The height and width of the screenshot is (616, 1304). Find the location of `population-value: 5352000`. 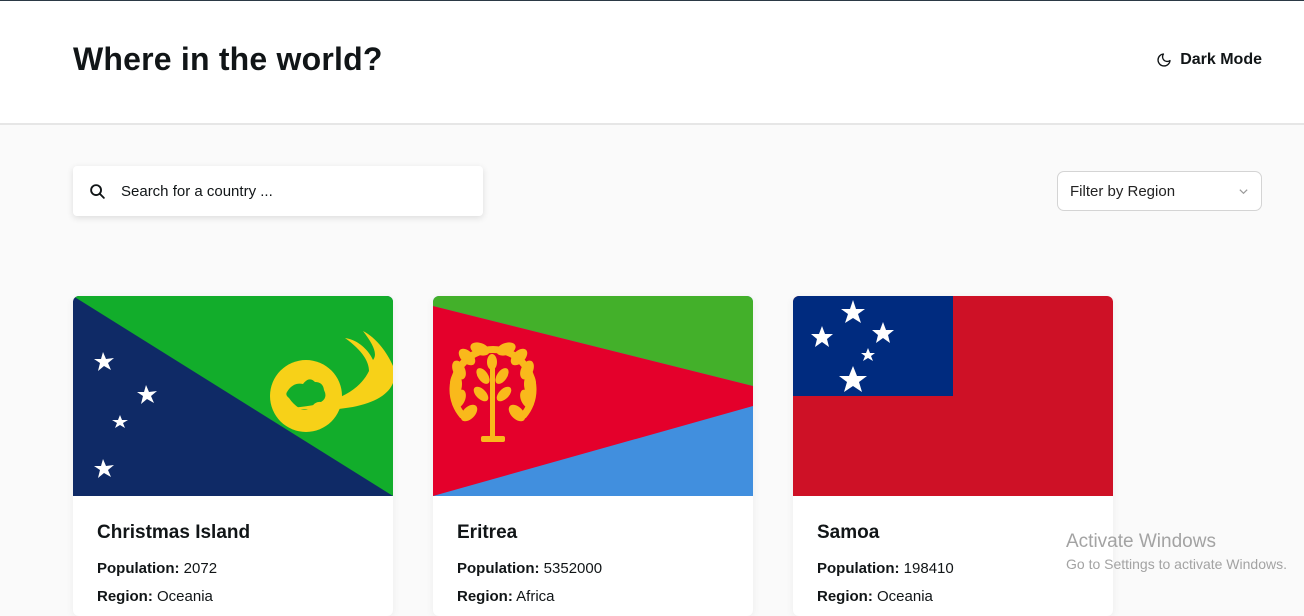

population-value: 5352000 is located at coordinates (573, 568).